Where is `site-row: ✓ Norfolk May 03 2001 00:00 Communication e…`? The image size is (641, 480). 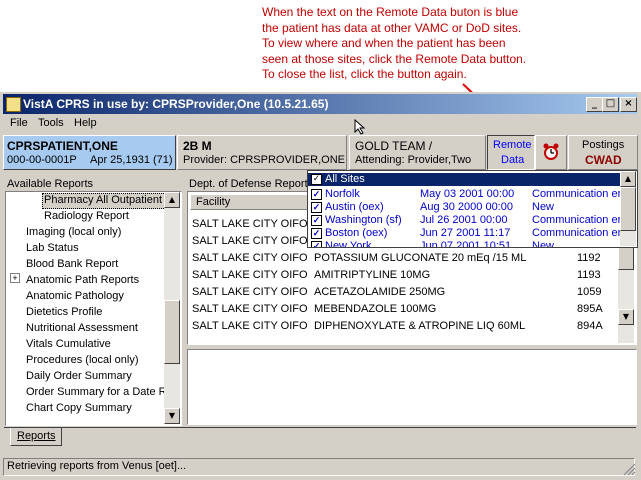 site-row: ✓ Norfolk May 03 2001 00:00 Communication e… is located at coordinates (470, 194).